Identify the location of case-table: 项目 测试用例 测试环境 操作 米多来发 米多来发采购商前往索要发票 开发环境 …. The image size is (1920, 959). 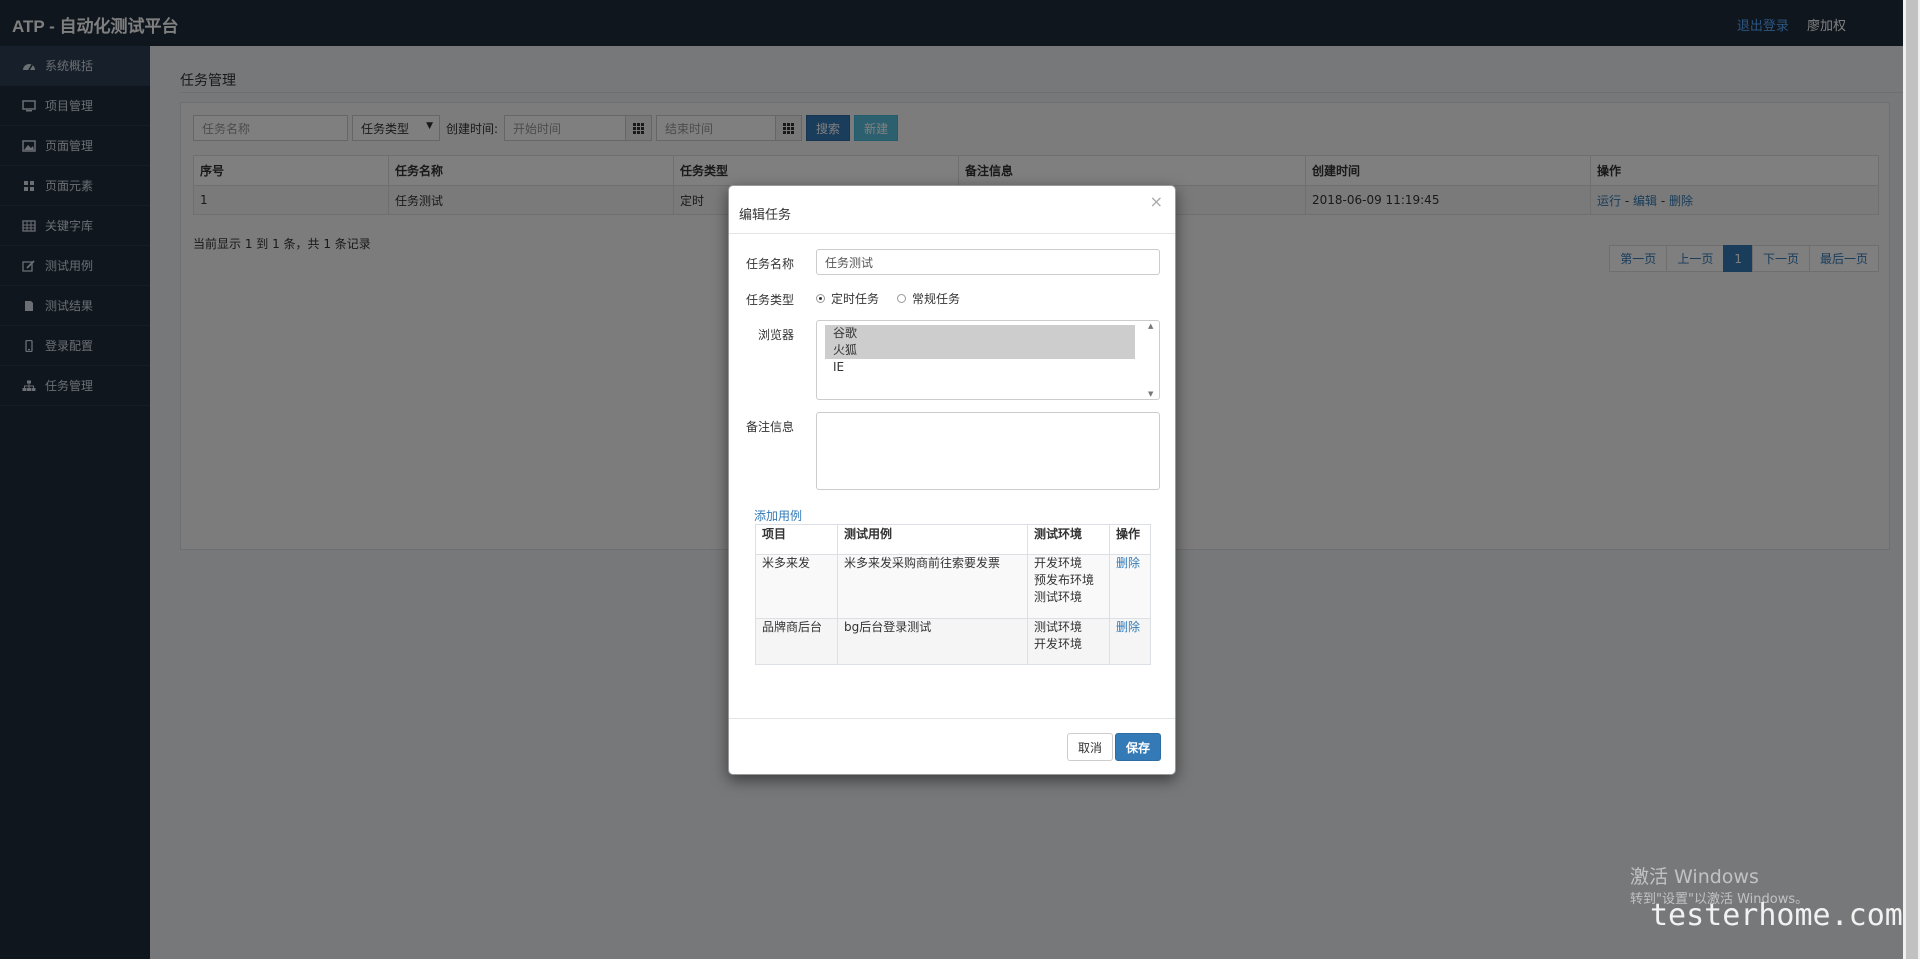
(953, 594).